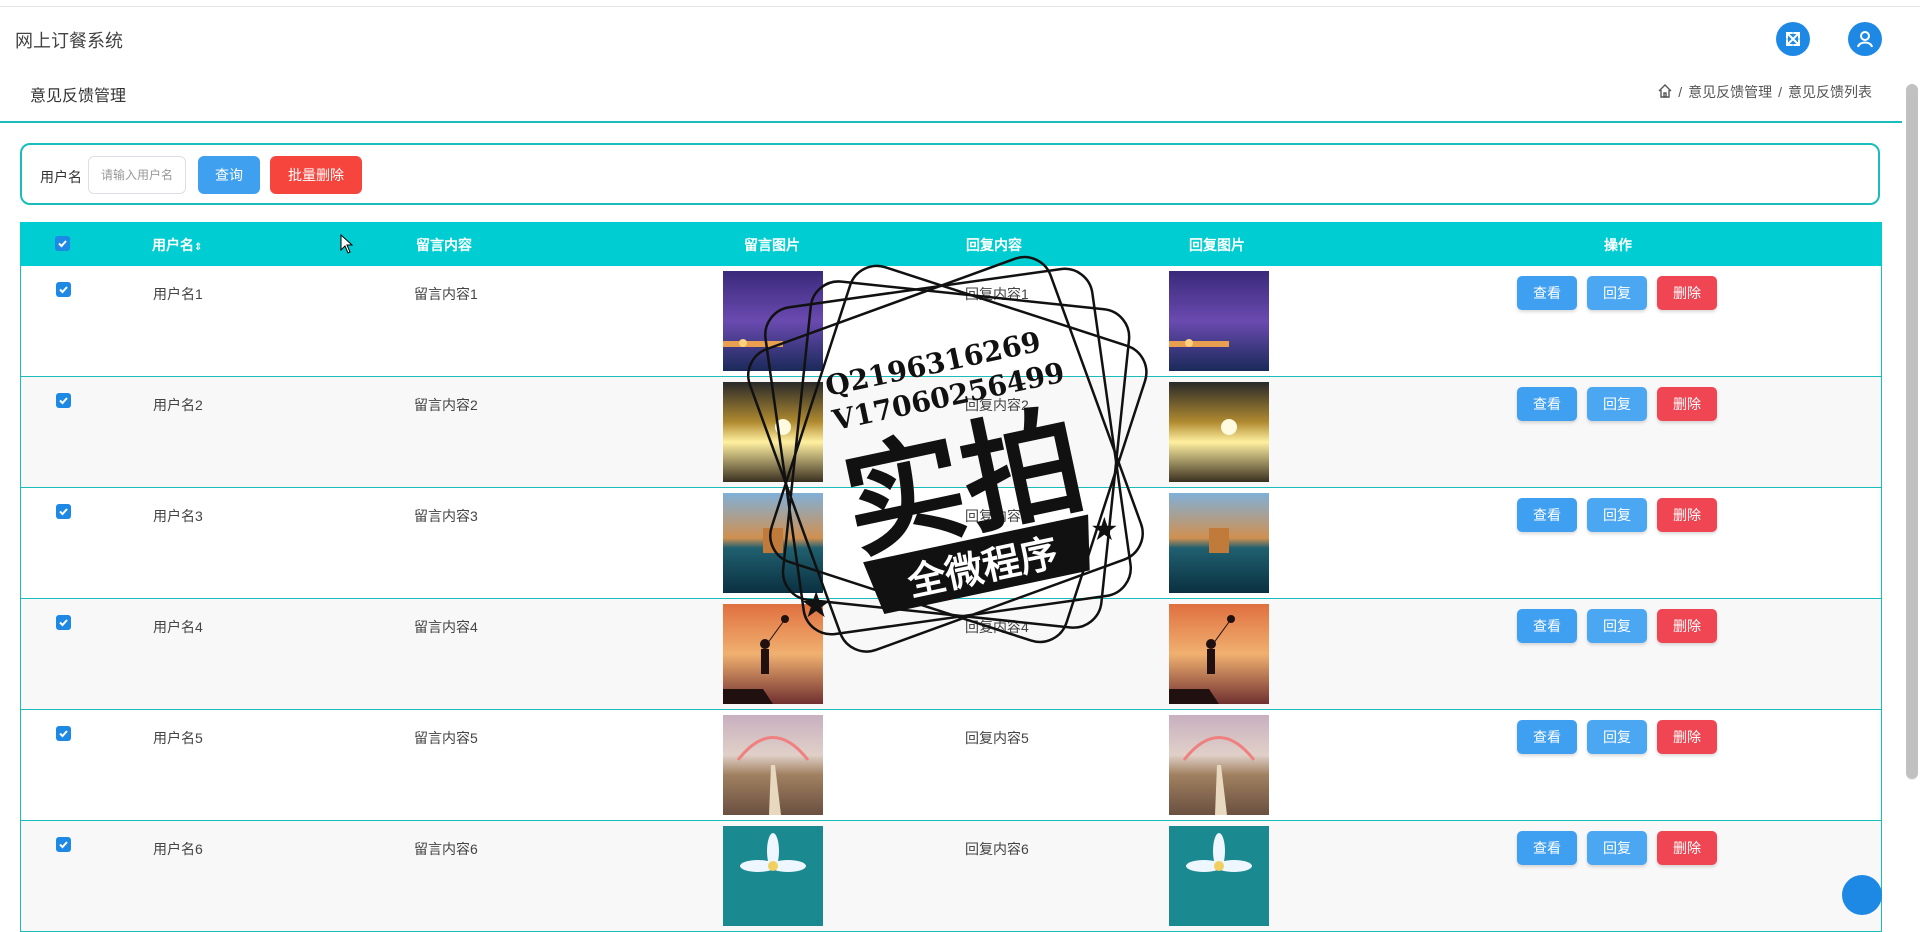 The height and width of the screenshot is (932, 1920). Describe the element at coordinates (1618, 245) in the screenshot. I see `header-actions: 操作` at that location.